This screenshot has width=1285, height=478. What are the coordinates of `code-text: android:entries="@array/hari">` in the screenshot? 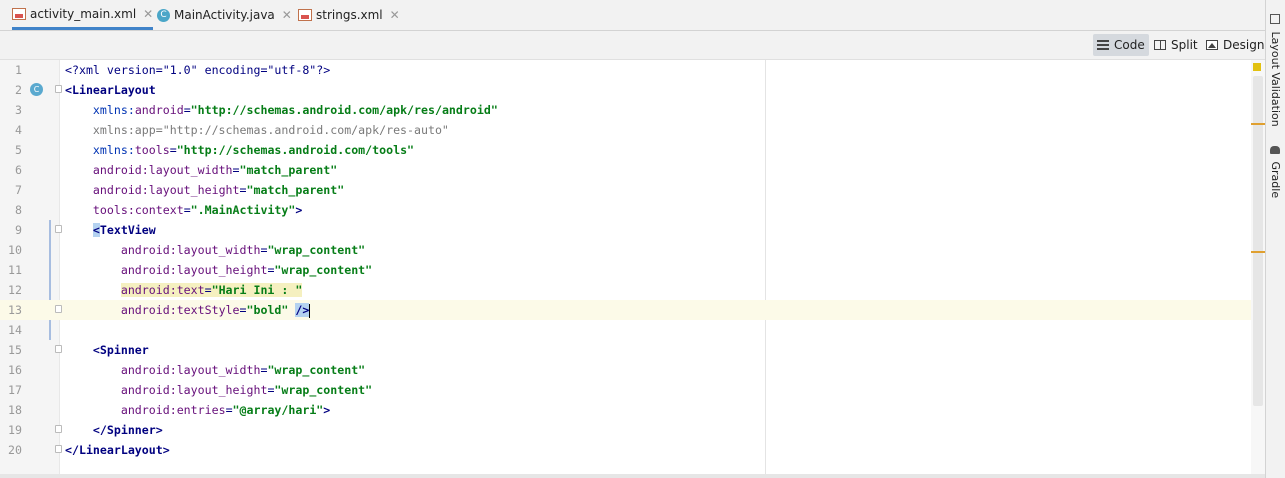 It's located at (197, 410).